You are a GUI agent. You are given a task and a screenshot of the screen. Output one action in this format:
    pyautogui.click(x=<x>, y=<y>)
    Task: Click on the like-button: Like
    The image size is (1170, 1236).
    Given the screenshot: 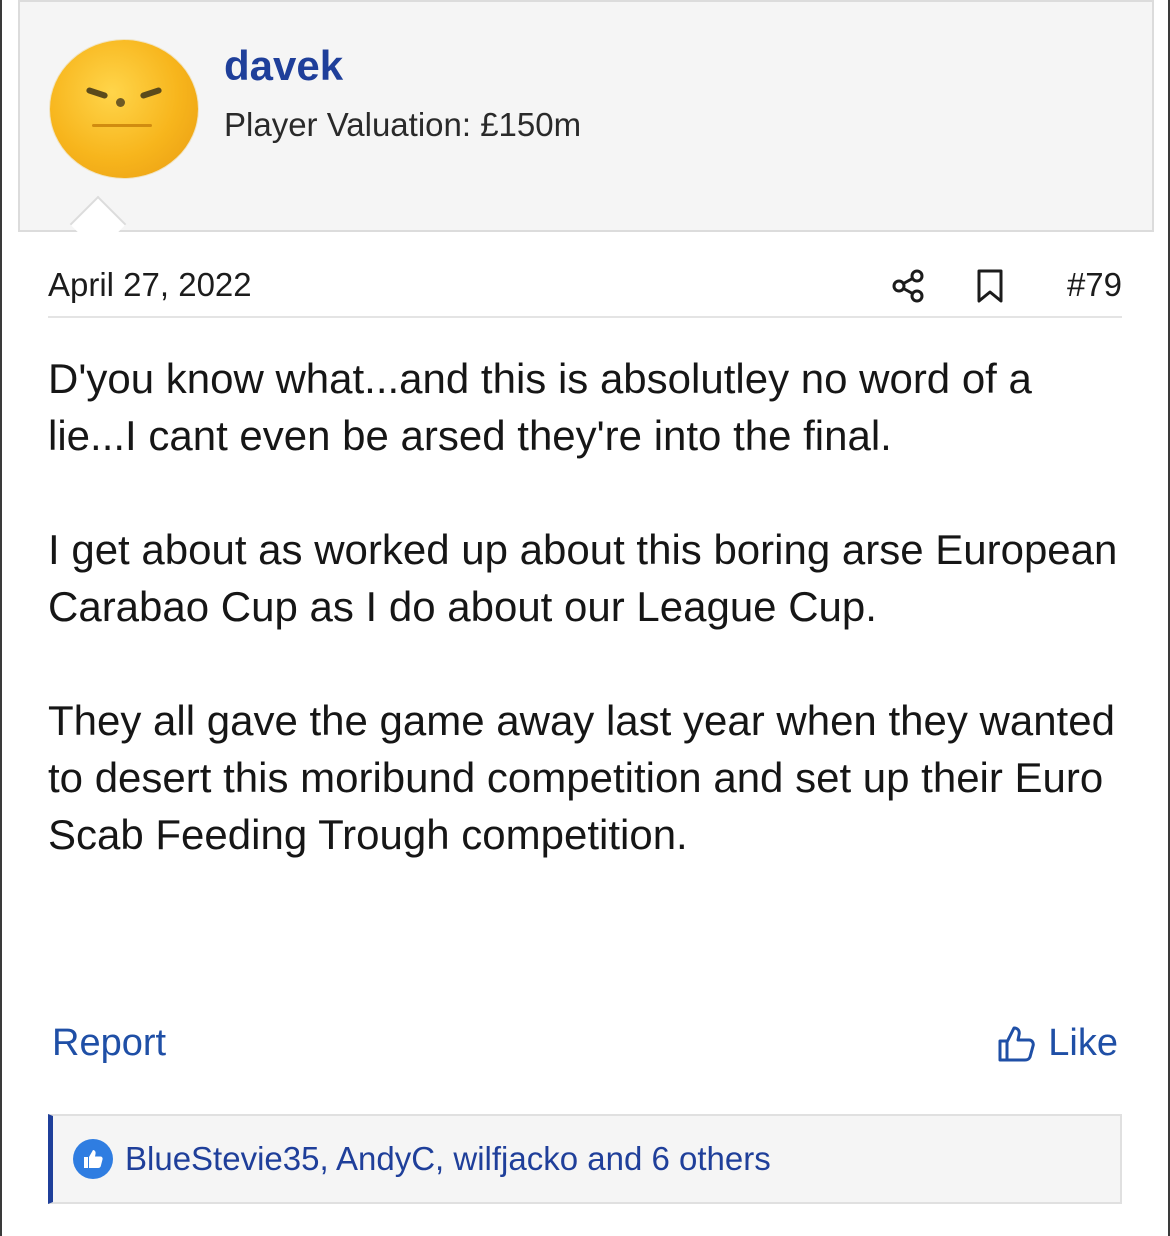 What is the action you would take?
    pyautogui.click(x=1057, y=1043)
    